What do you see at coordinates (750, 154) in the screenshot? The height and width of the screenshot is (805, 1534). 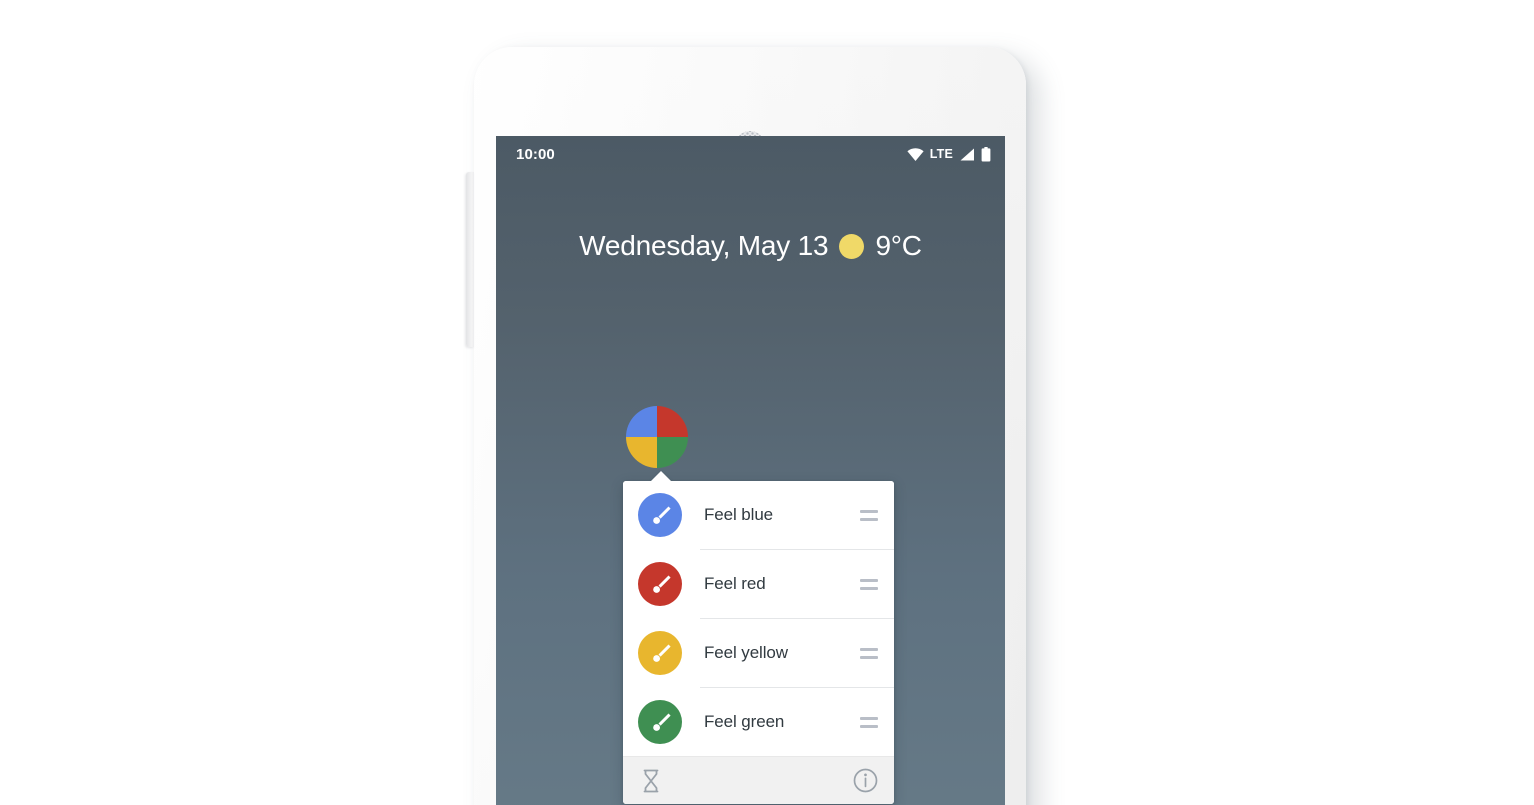 I see `status-bar: 10:00 LTE` at bounding box center [750, 154].